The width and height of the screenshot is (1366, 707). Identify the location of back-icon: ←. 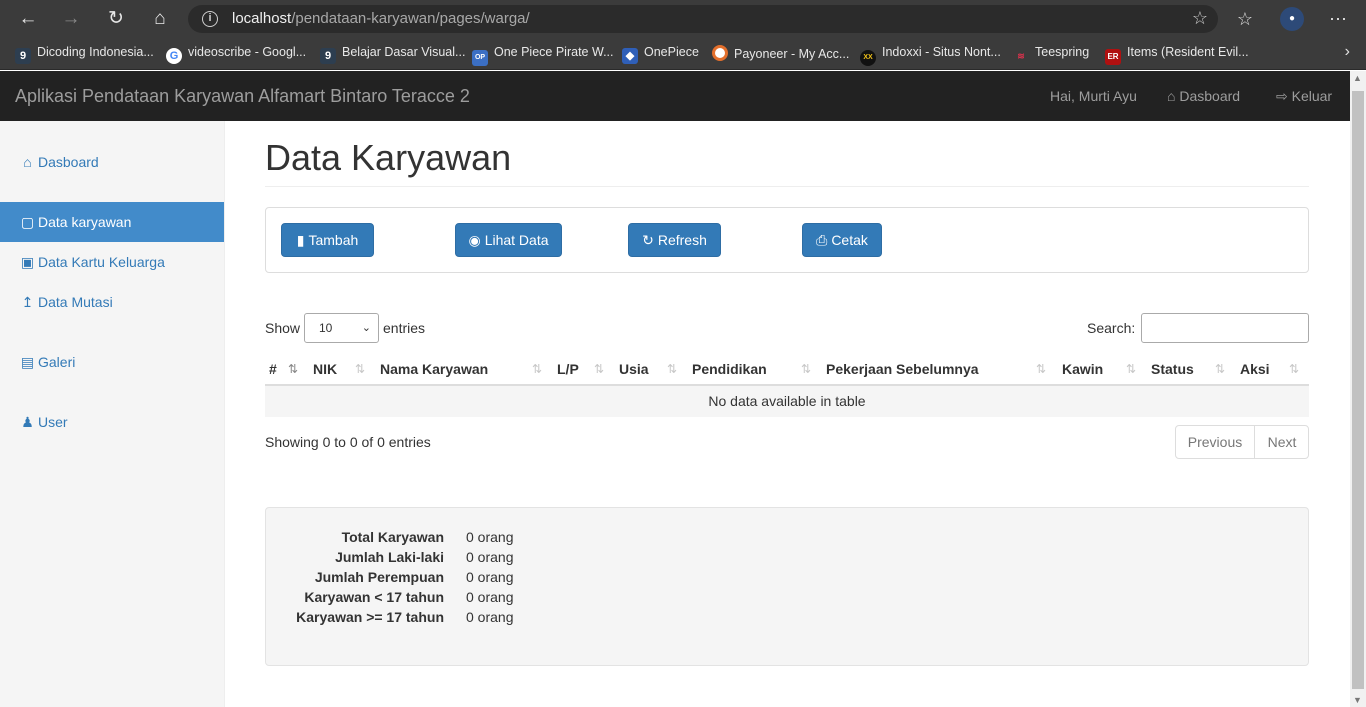
(28, 19).